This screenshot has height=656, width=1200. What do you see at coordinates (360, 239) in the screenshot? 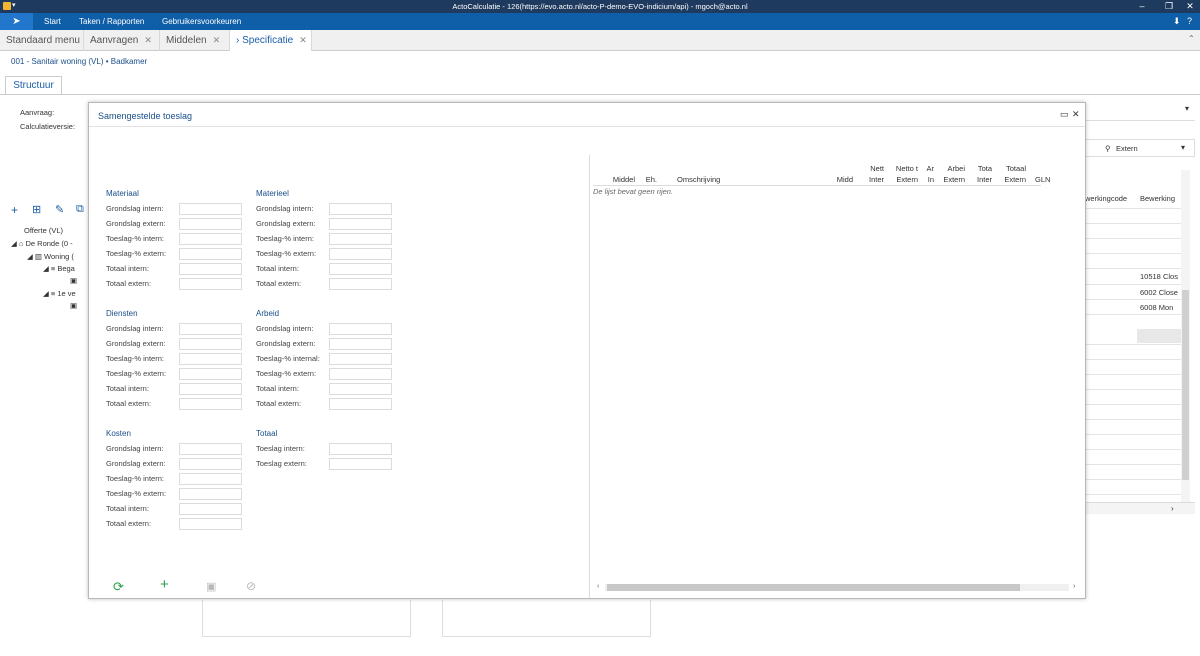
I see `materieel-toeslag-intern-input` at bounding box center [360, 239].